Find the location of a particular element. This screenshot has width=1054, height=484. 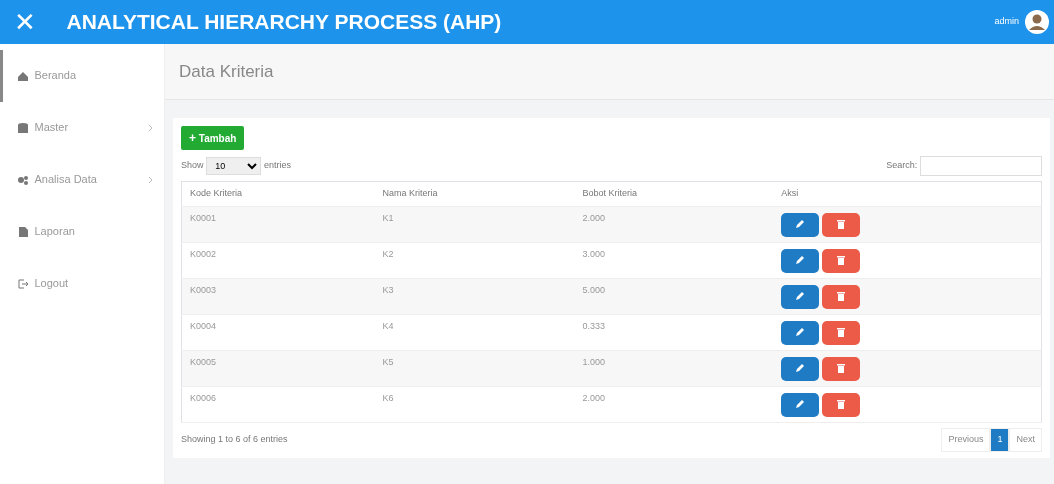

table-cell: K0001 is located at coordinates (278, 224).